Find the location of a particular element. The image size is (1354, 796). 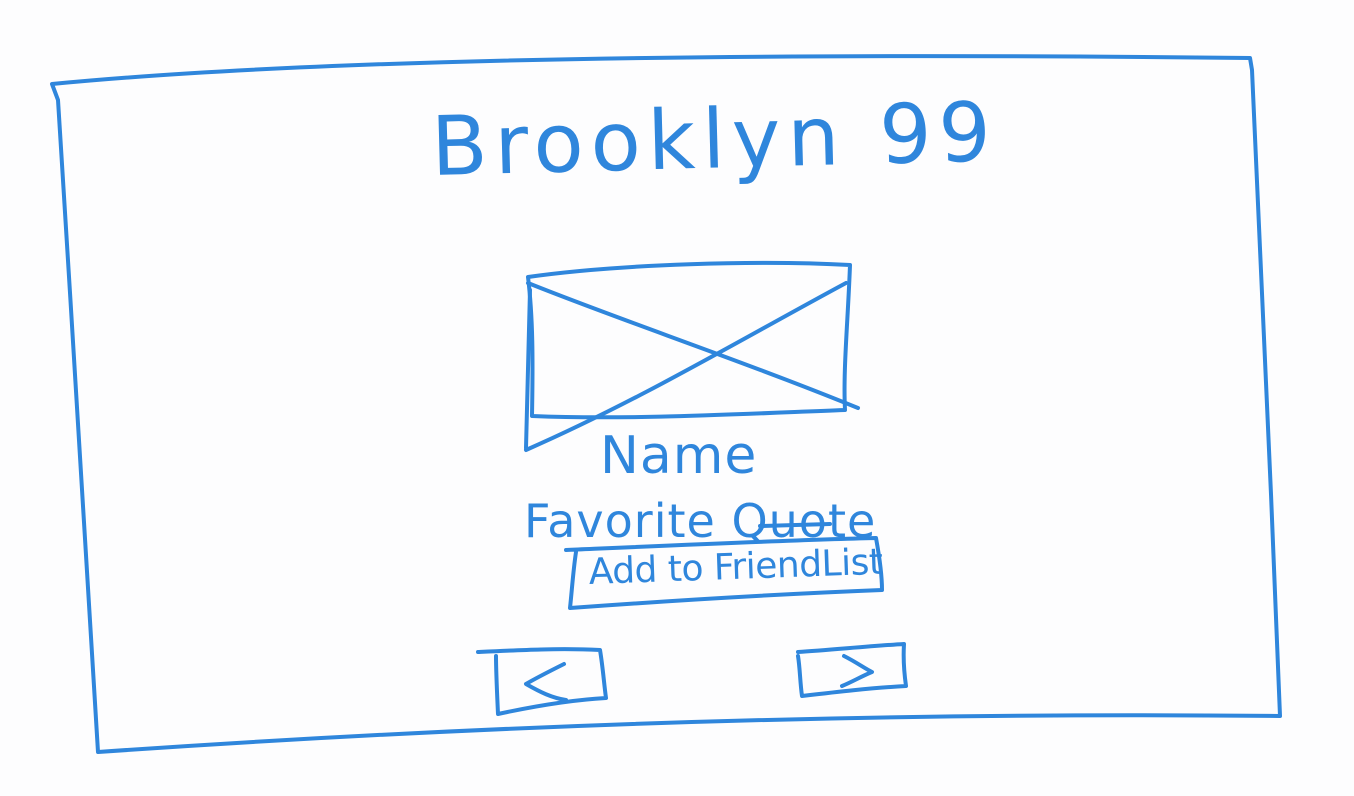

page-title: Brooklyn 99 is located at coordinates (714, 140).